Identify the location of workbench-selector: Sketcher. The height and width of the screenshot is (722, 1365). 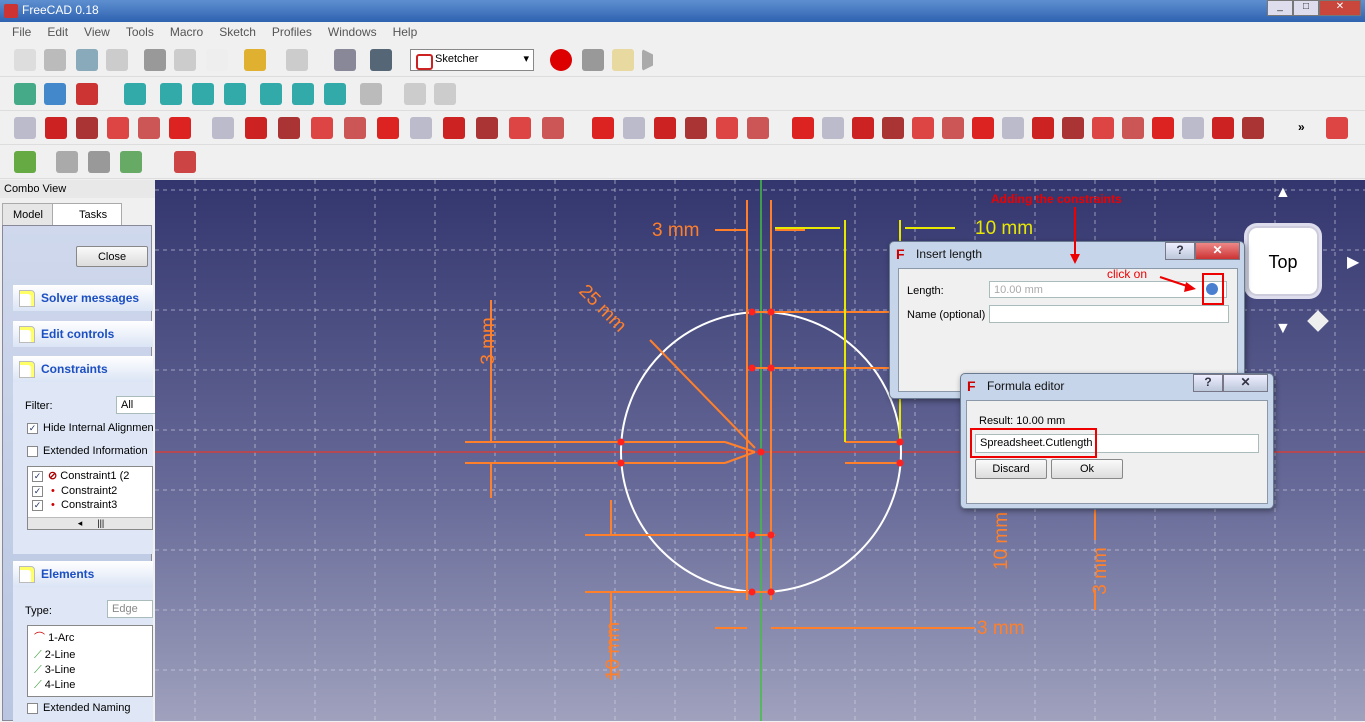
(472, 60).